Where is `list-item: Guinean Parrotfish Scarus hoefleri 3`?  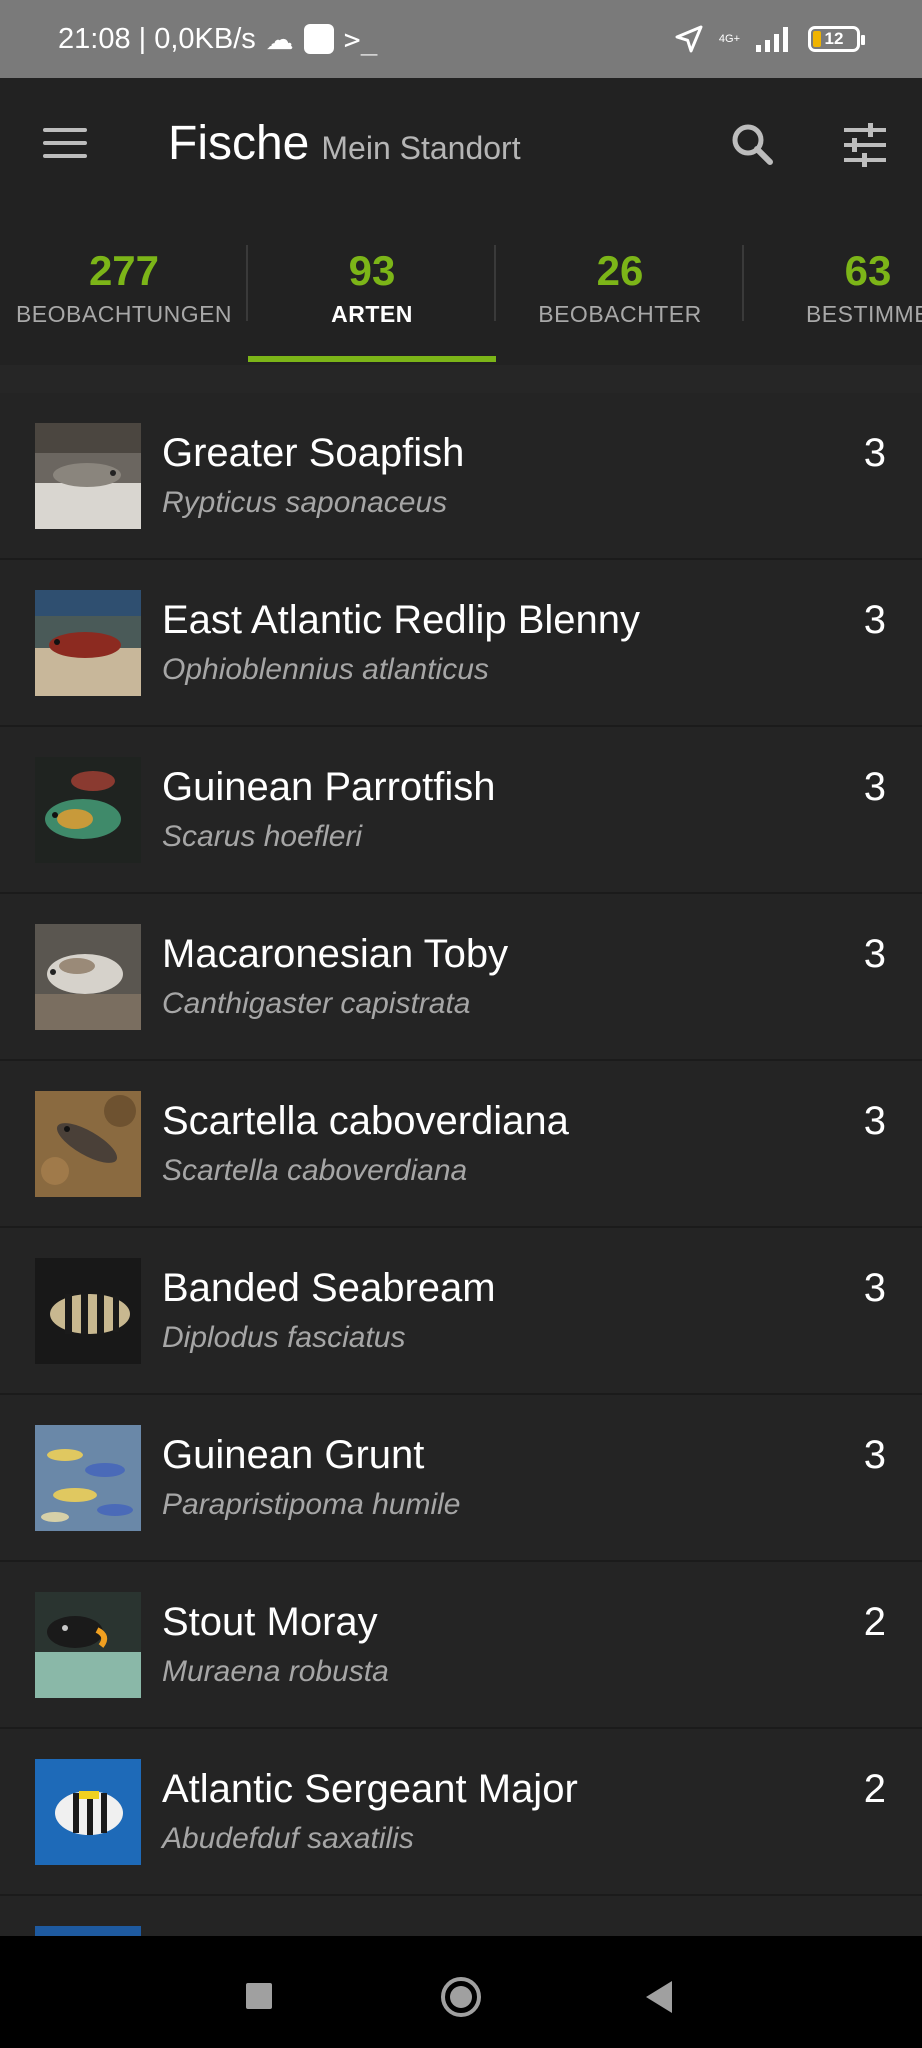
list-item: Guinean Parrotfish Scarus hoefleri 3 is located at coordinates (461, 810).